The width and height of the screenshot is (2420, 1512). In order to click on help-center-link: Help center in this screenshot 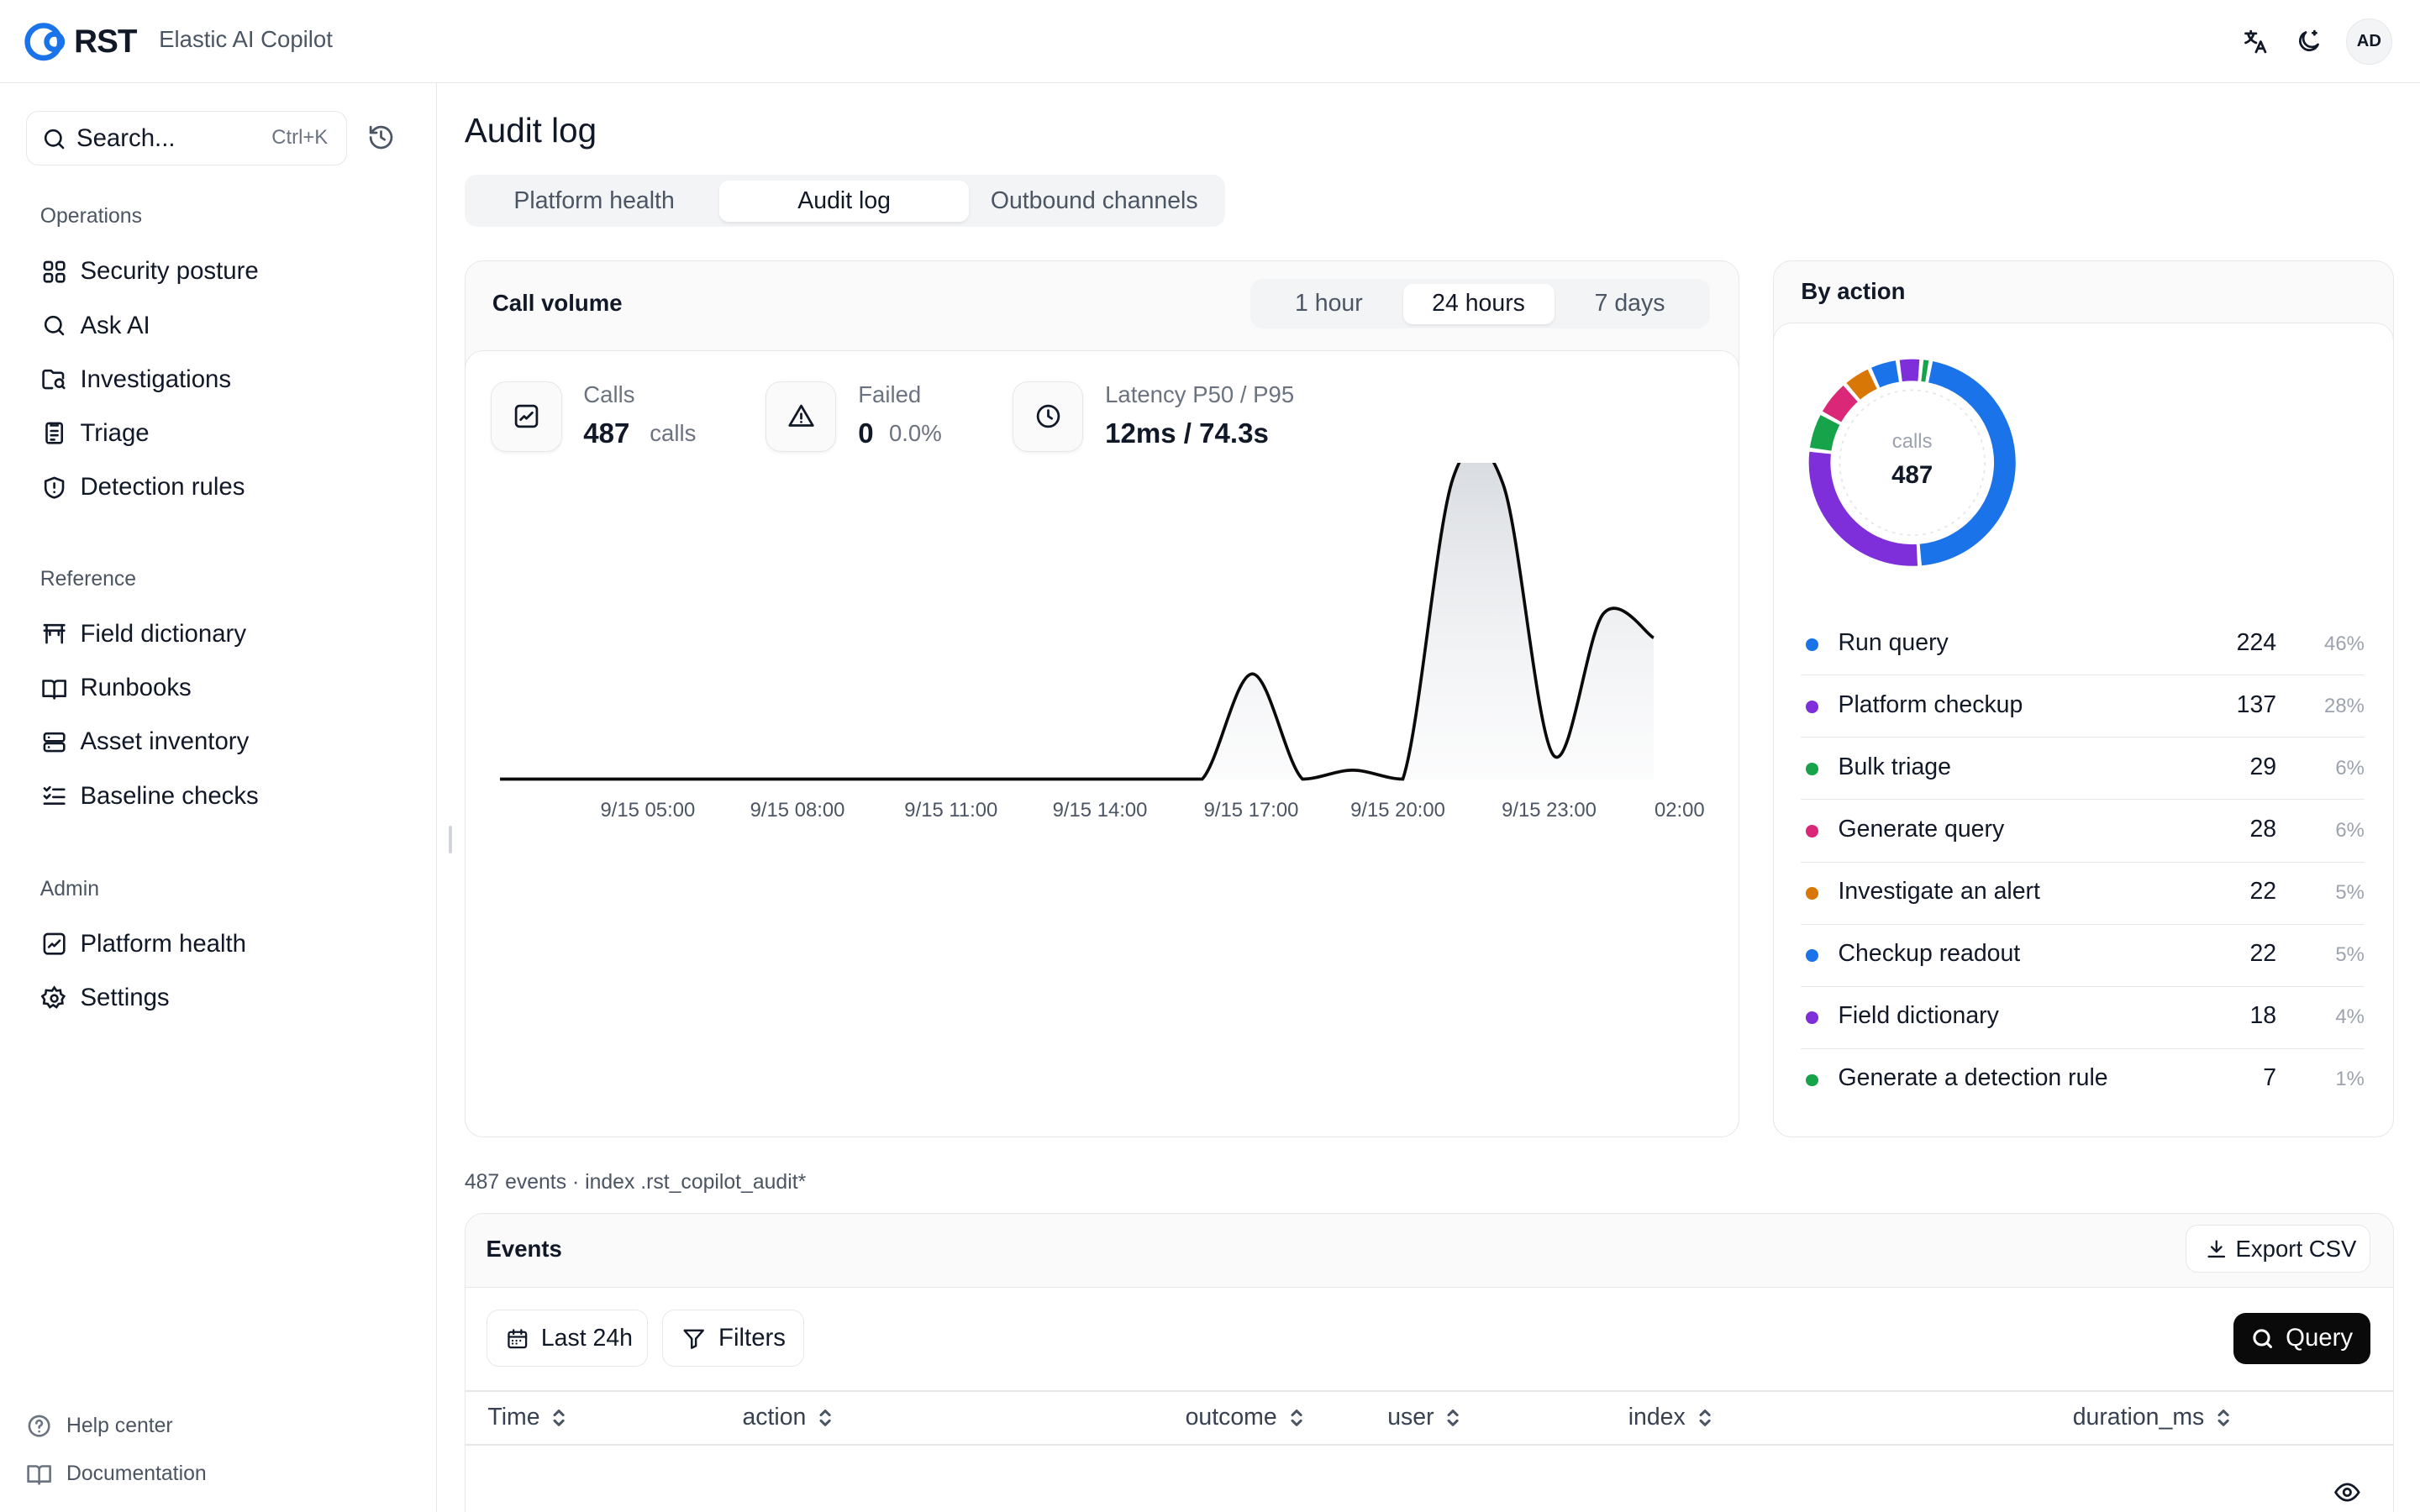, I will do `click(99, 1426)`.